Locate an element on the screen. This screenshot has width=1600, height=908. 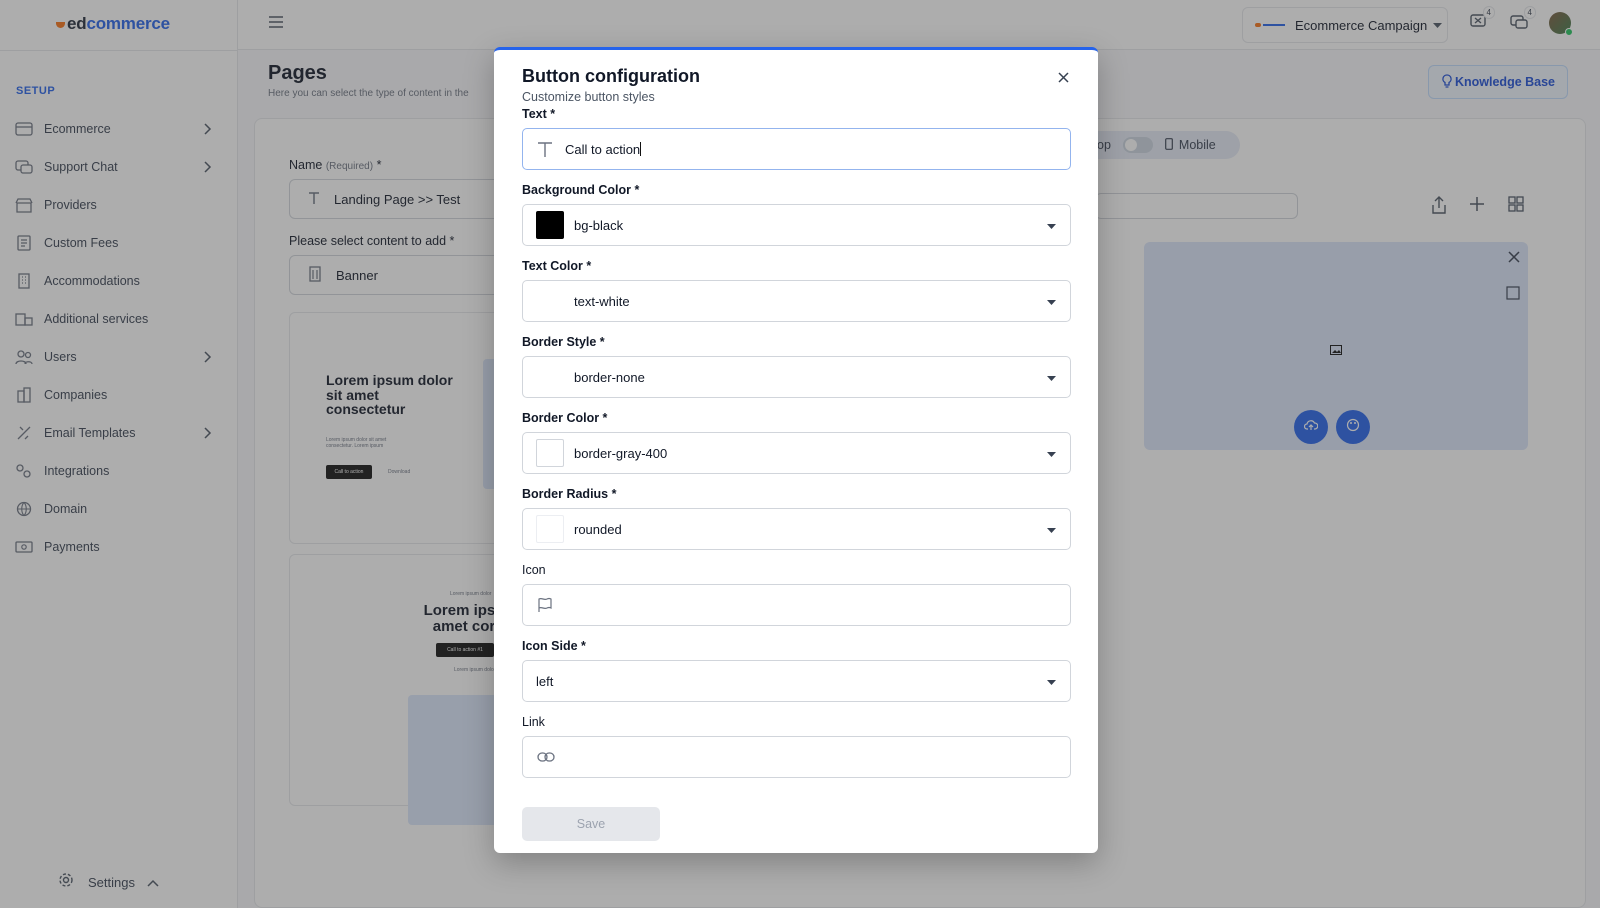
border-style-value: border-none is located at coordinates (609, 377).